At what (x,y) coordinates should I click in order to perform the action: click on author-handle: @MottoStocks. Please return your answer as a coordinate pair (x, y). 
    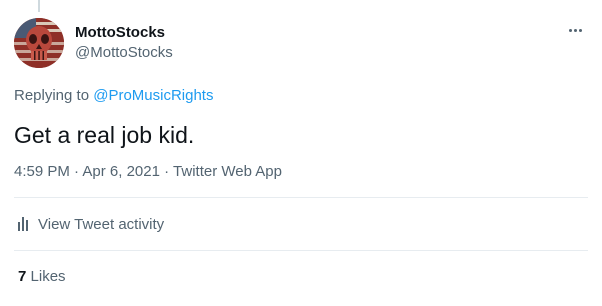
    Looking at the image, I should click on (124, 53).